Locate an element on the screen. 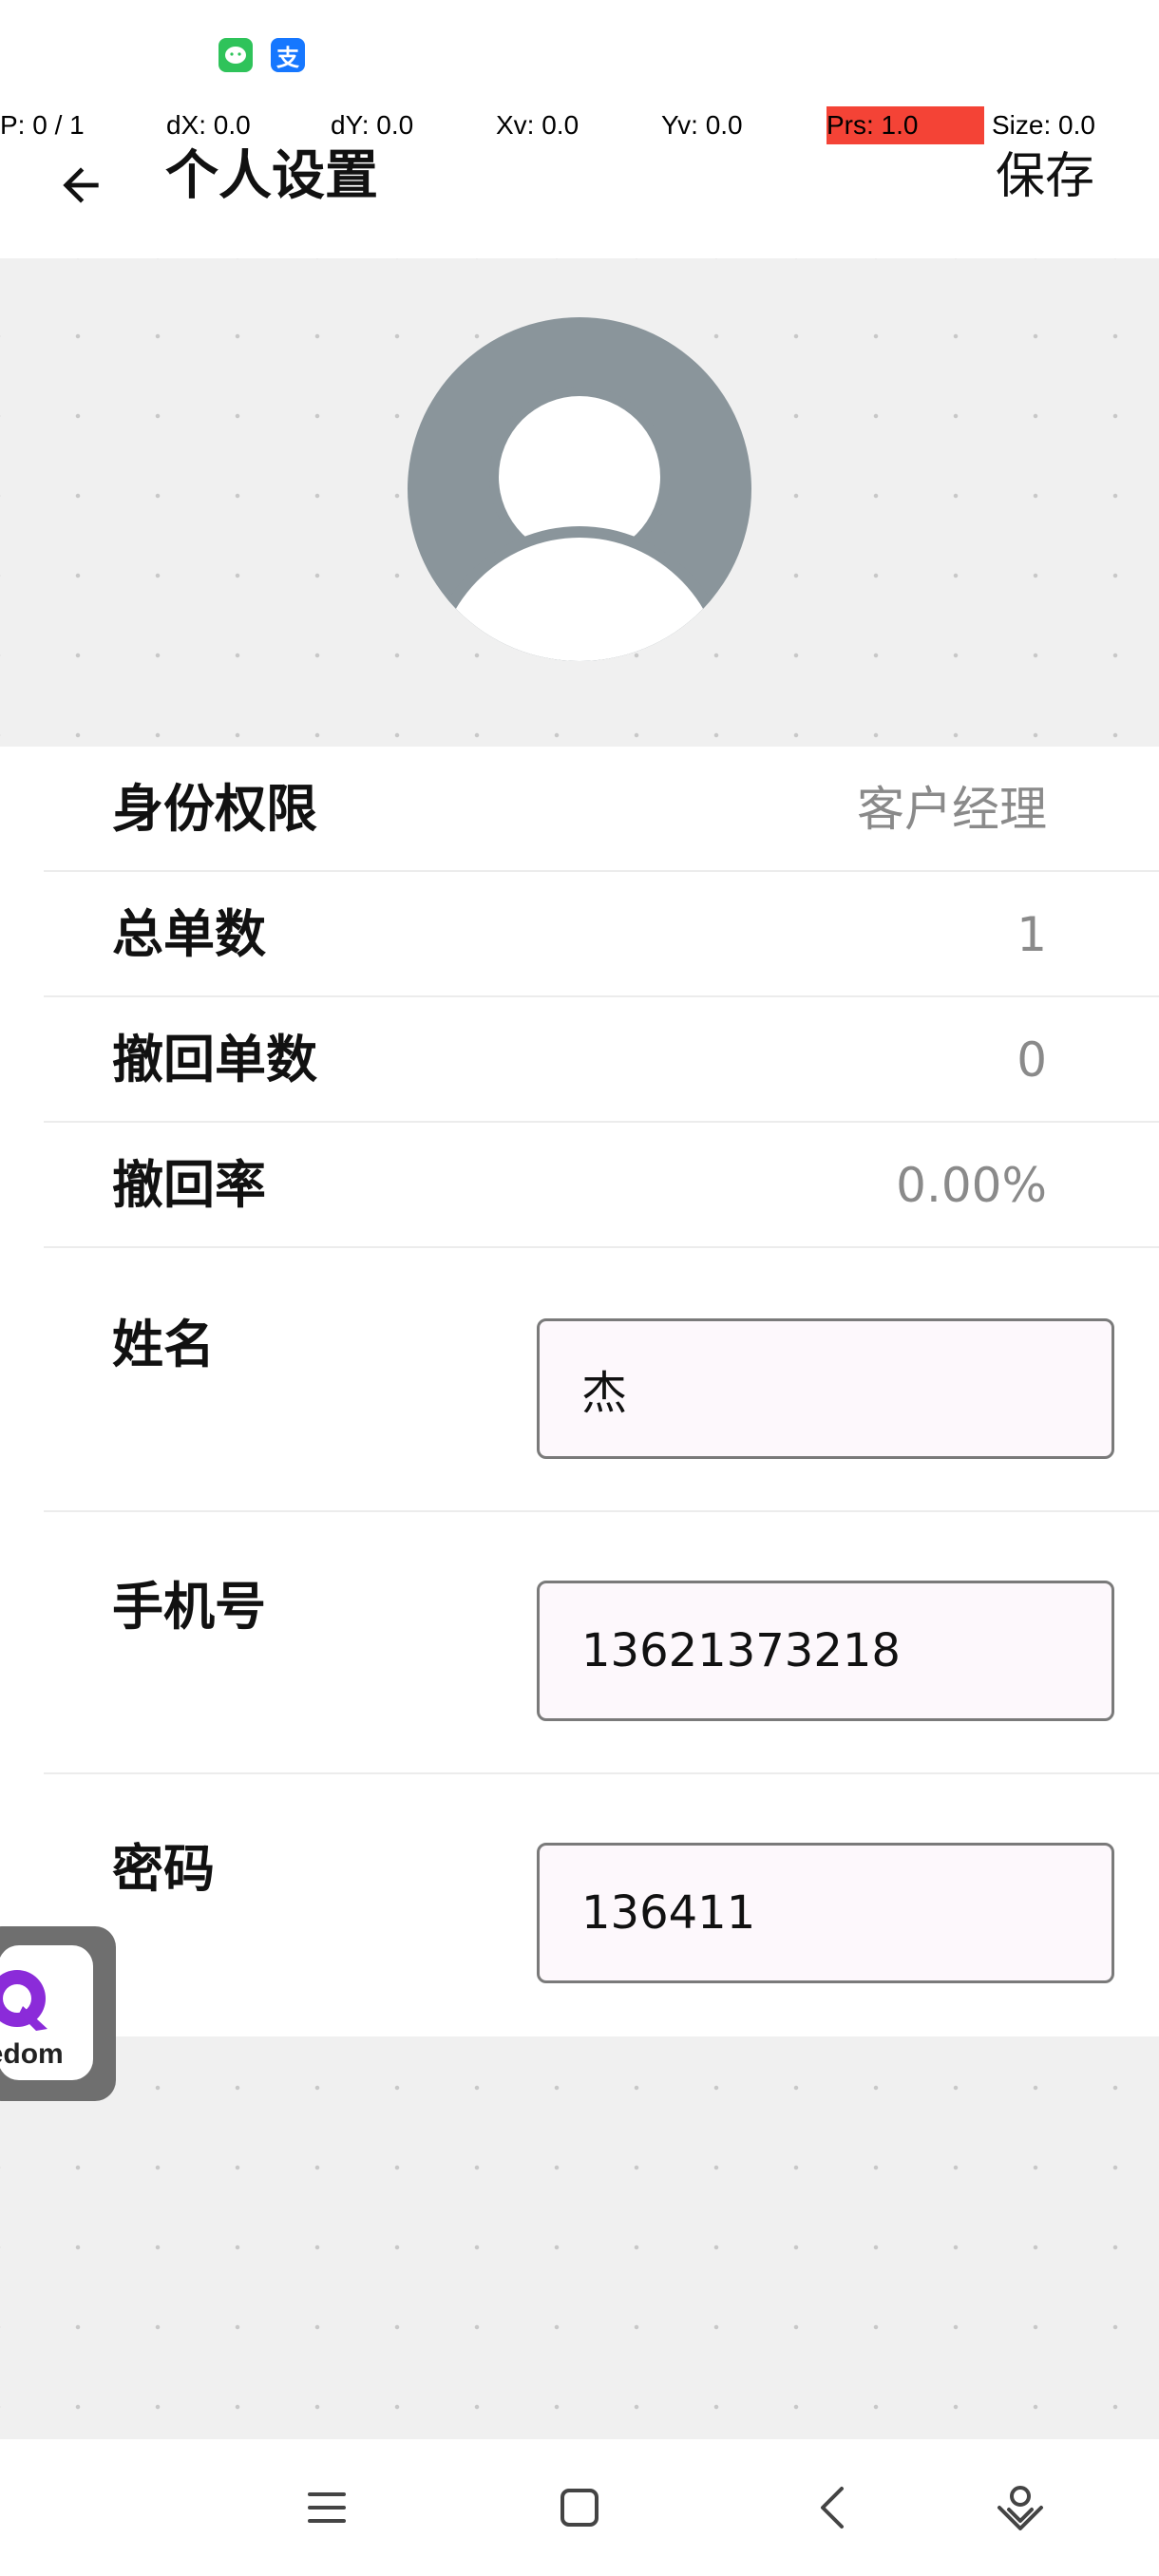 This screenshot has width=1159, height=2576. freedom-logo-icon is located at coordinates (24, 2000).